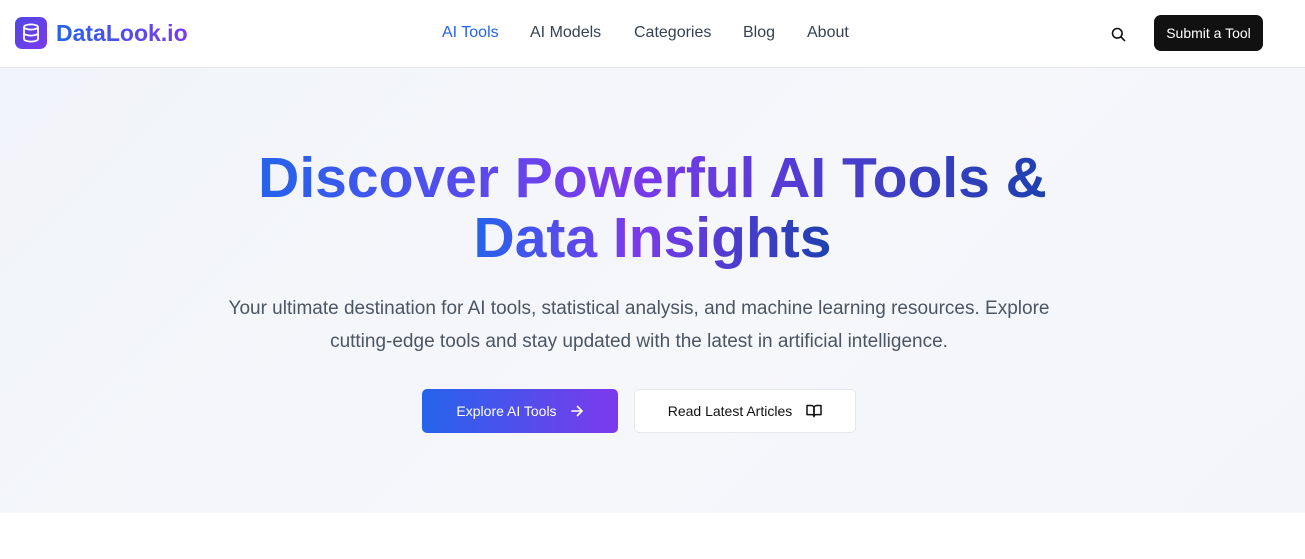  Describe the element at coordinates (577, 411) in the screenshot. I see `arrow-right-icon` at that location.